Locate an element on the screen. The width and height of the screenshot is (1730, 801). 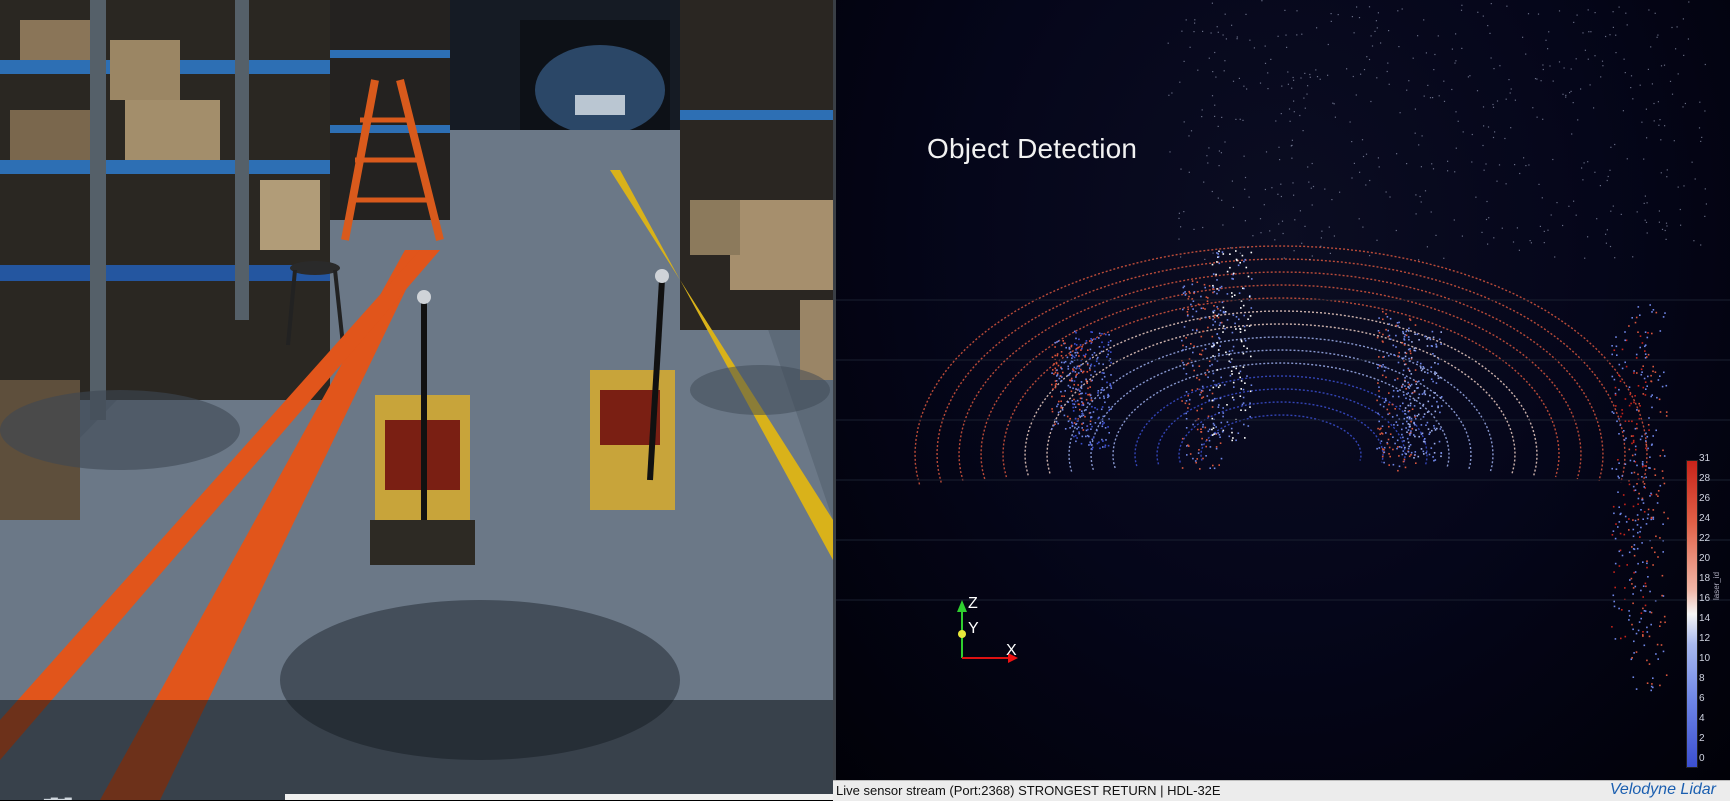
colorbar-tick: 22 is located at coordinates (1705, 538).